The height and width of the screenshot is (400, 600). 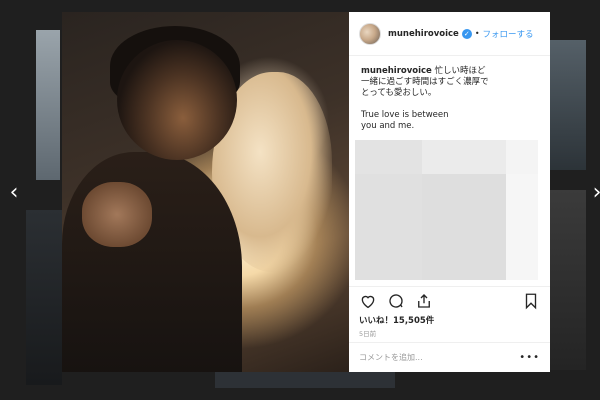 What do you see at coordinates (439, 357) in the screenshot?
I see `comment-input` at bounding box center [439, 357].